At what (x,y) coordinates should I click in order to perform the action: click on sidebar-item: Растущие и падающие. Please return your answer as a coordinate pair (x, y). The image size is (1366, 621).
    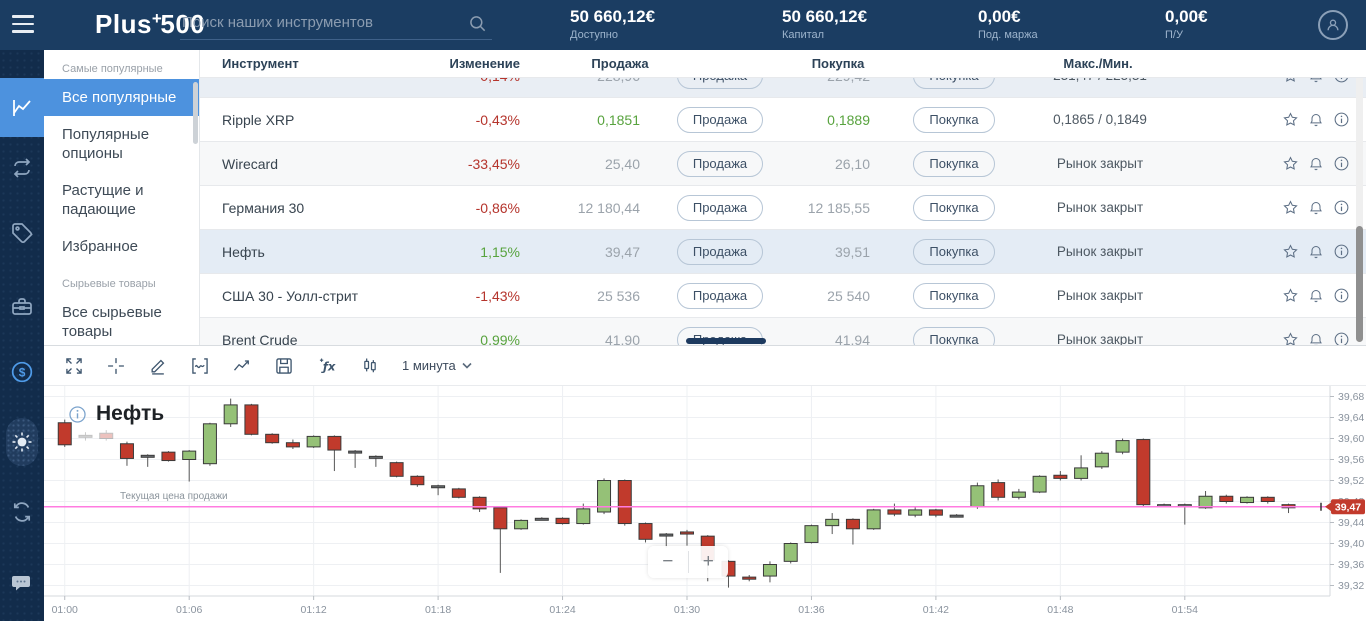
    Looking at the image, I should click on (121, 200).